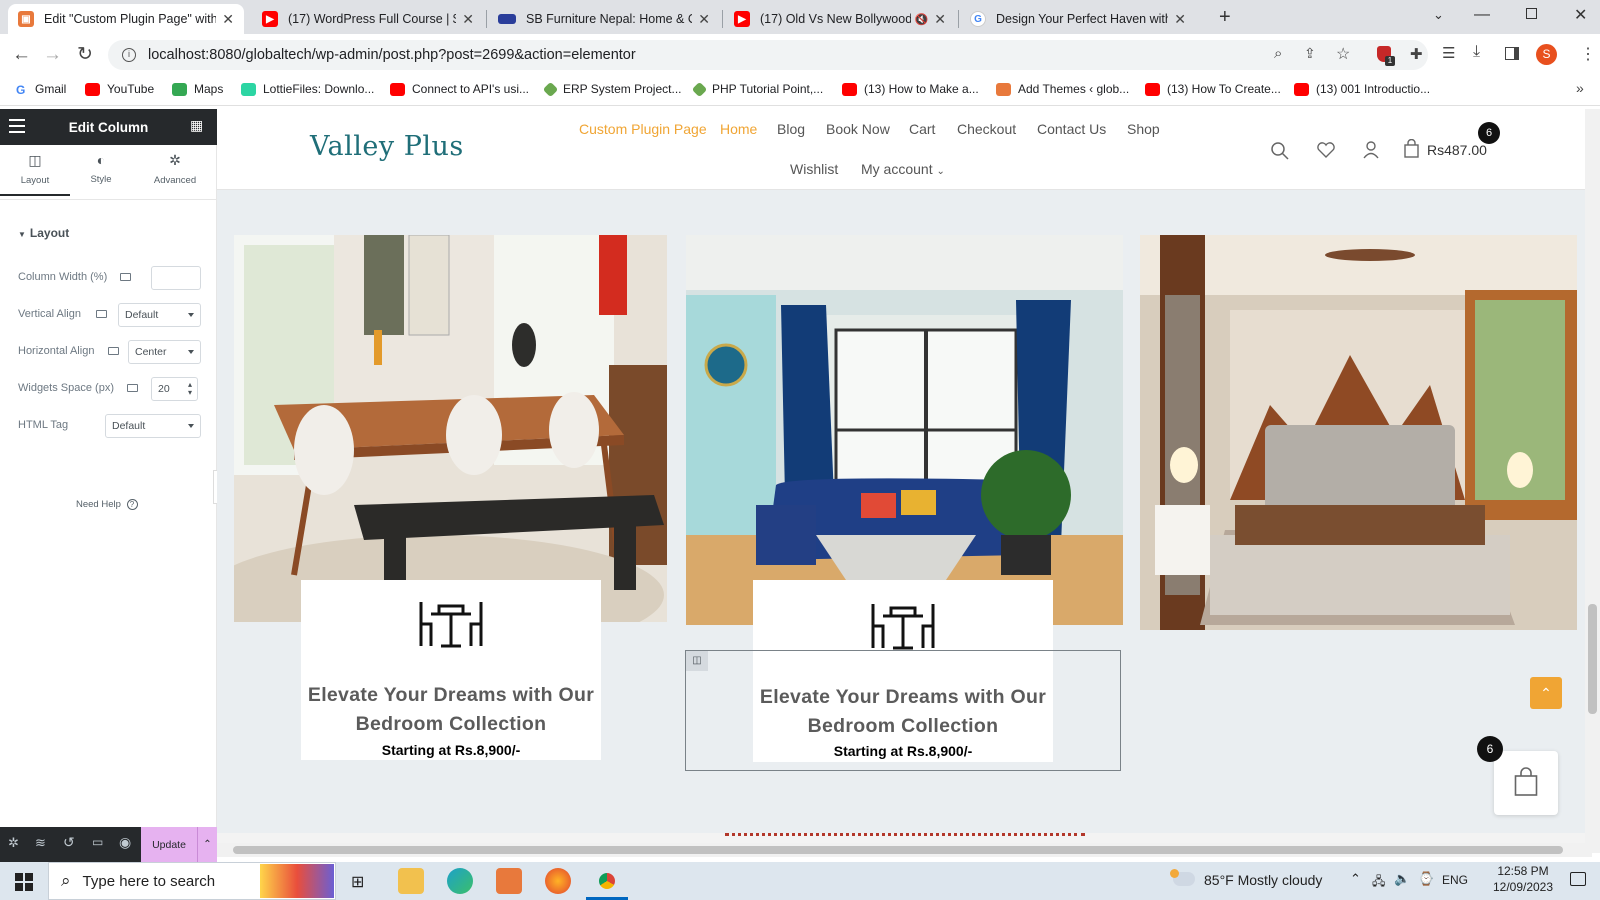 The width and height of the screenshot is (1600, 900). I want to click on restore-button, so click(1531, 13).